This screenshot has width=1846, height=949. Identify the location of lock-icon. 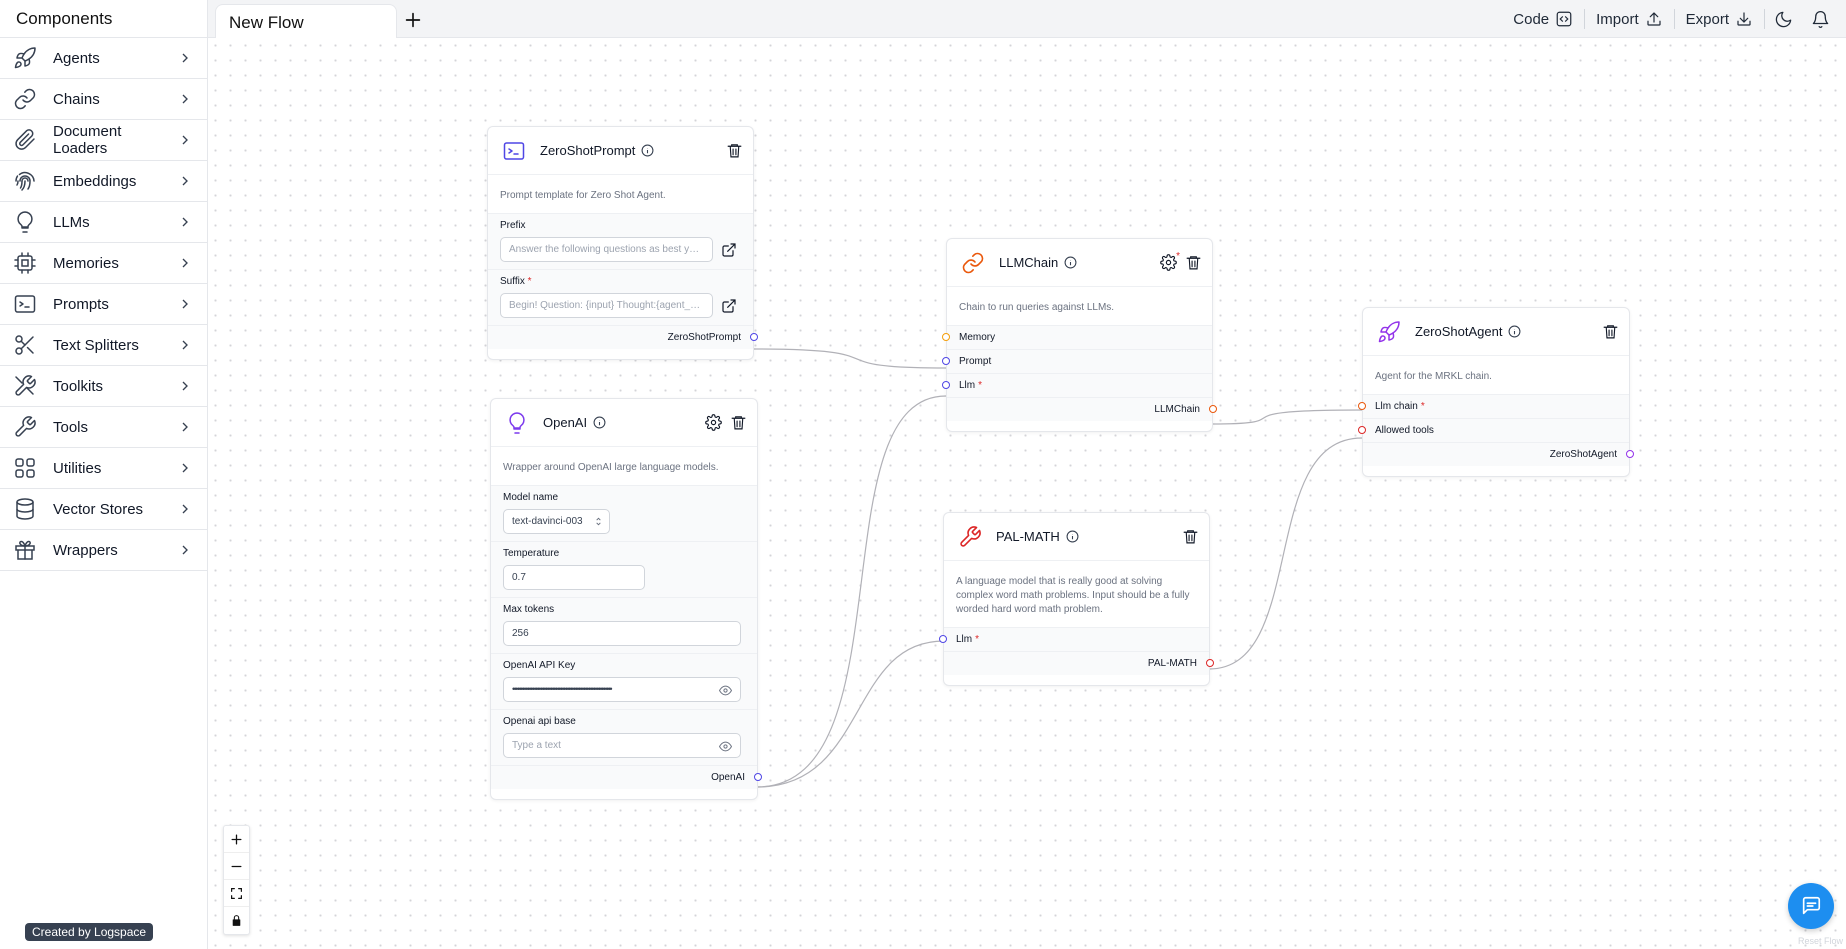
(236, 920).